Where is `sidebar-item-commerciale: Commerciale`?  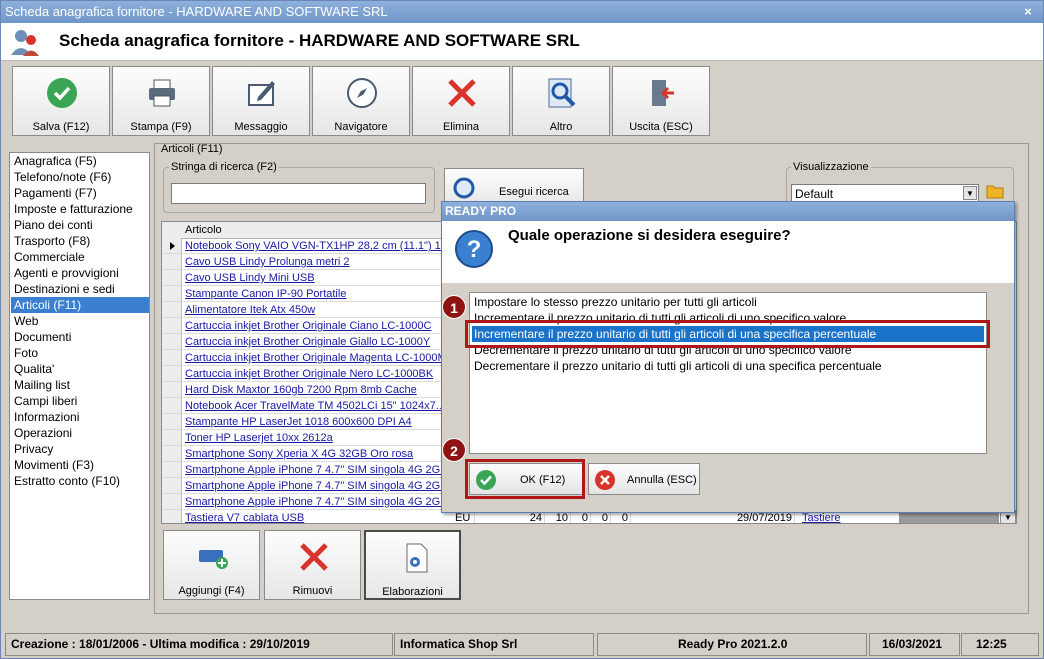
sidebar-item-commerciale: Commerciale is located at coordinates (80, 257).